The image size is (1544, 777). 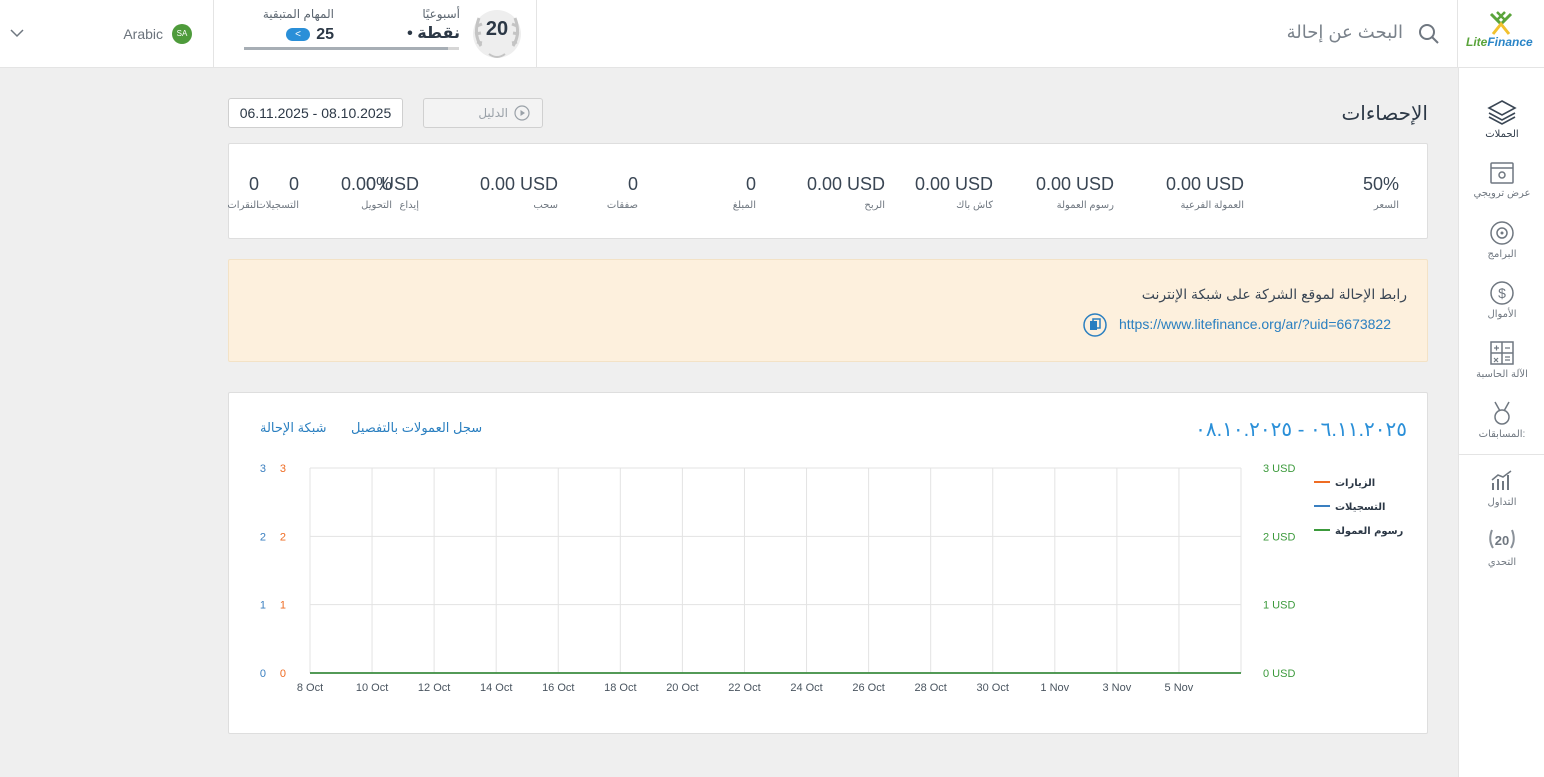 I want to click on tasks-progress-fill, so click(x=346, y=48).